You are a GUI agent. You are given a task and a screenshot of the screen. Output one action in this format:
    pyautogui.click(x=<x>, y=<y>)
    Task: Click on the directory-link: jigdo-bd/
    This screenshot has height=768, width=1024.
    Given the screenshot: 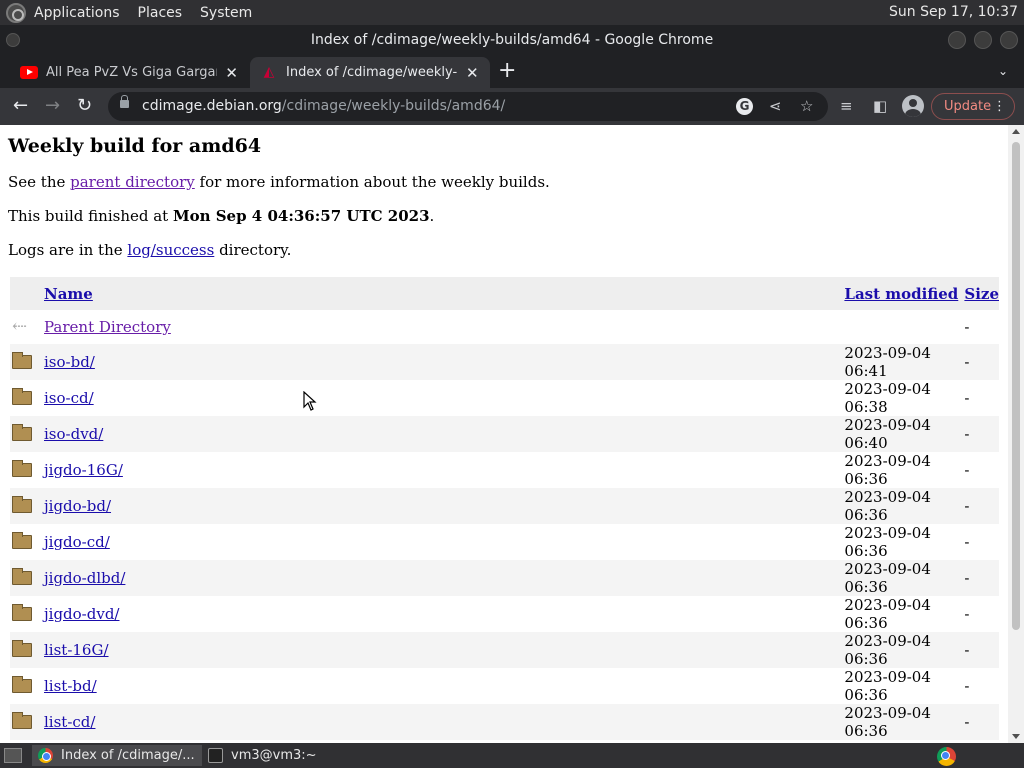 What is the action you would take?
    pyautogui.click(x=77, y=506)
    